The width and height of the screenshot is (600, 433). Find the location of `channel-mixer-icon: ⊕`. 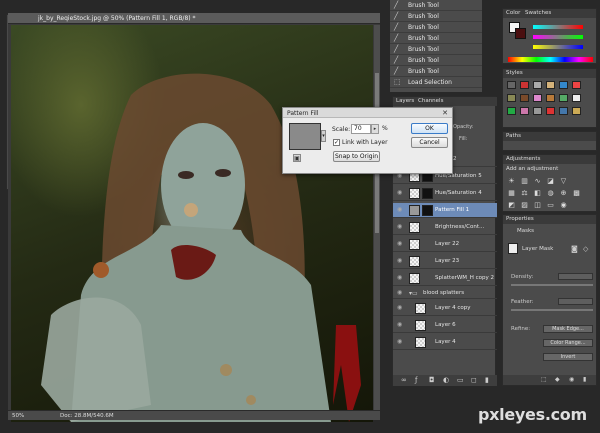

channel-mixer-icon: ⊕ is located at coordinates (563, 193).